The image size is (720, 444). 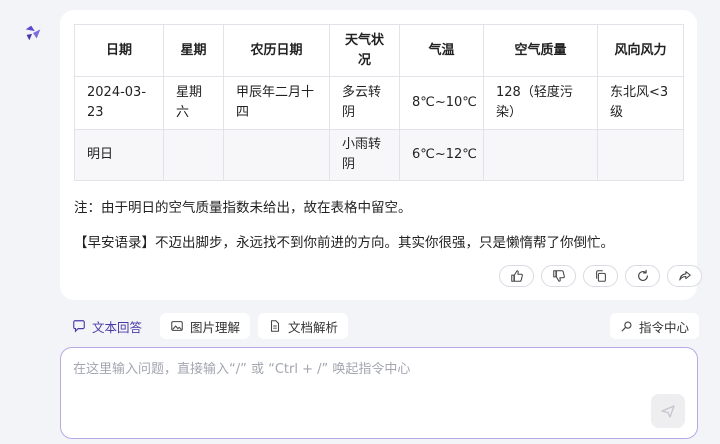 I want to click on command-center-button: 指令中心, so click(x=655, y=326).